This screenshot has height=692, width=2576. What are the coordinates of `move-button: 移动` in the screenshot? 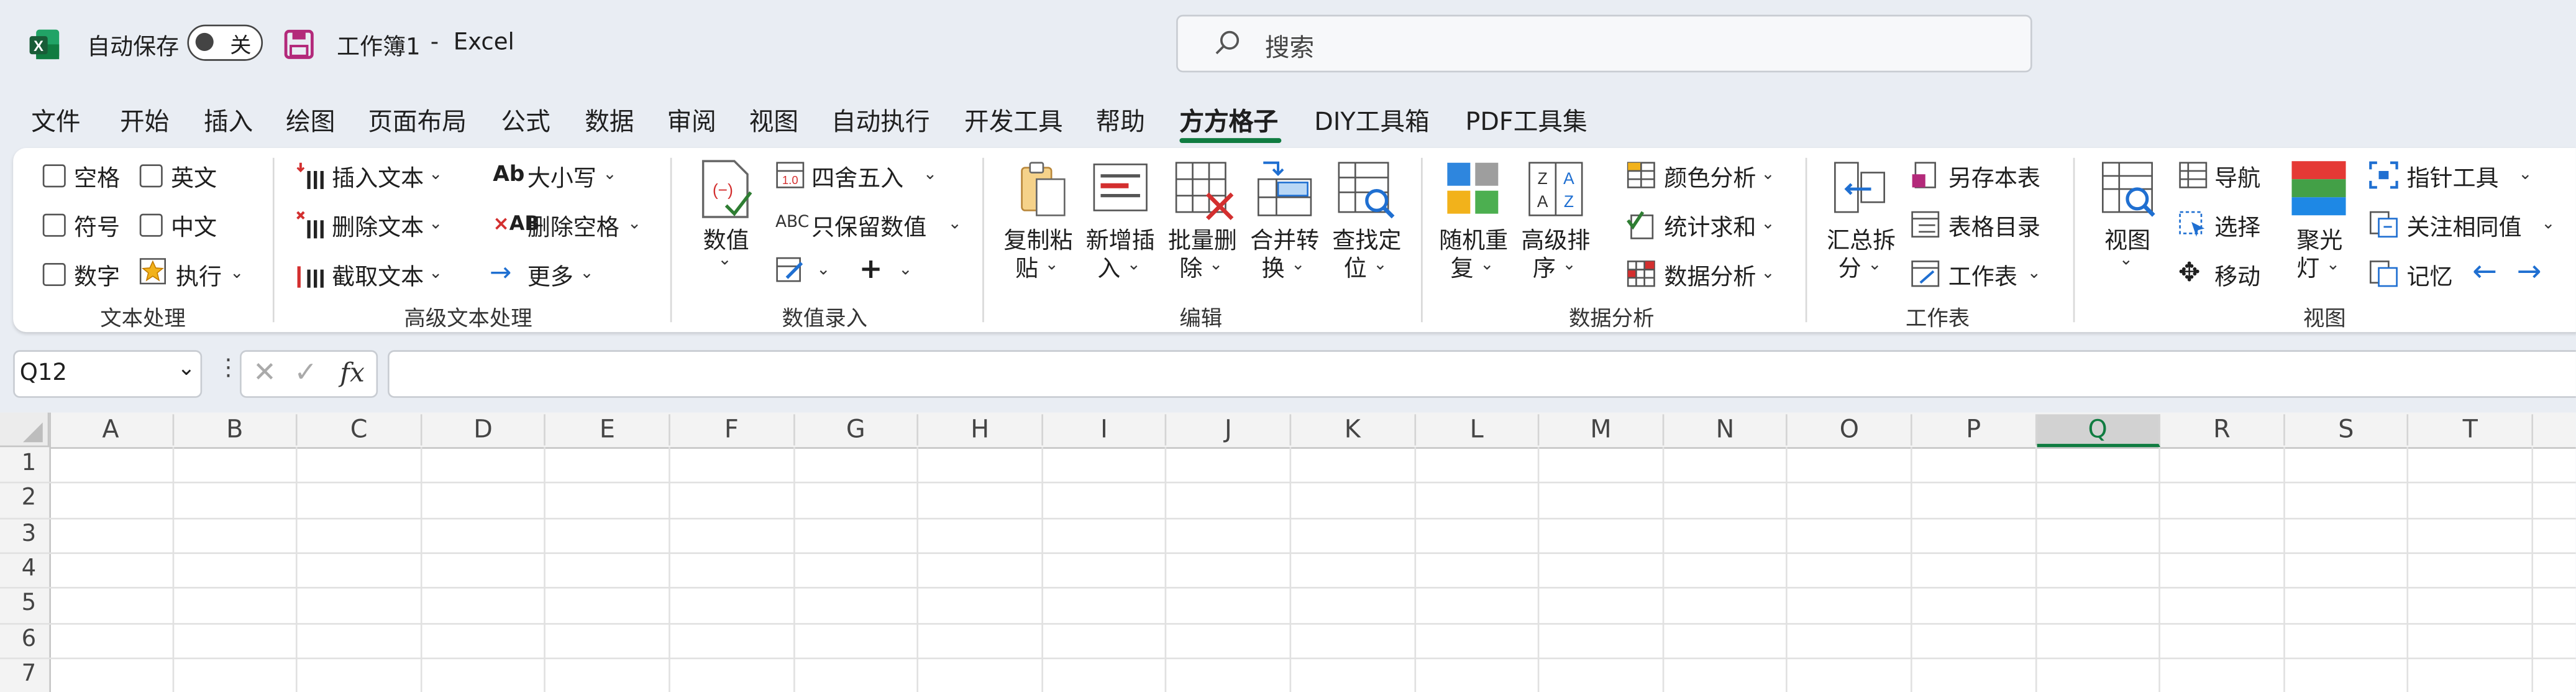 It's located at (2237, 276).